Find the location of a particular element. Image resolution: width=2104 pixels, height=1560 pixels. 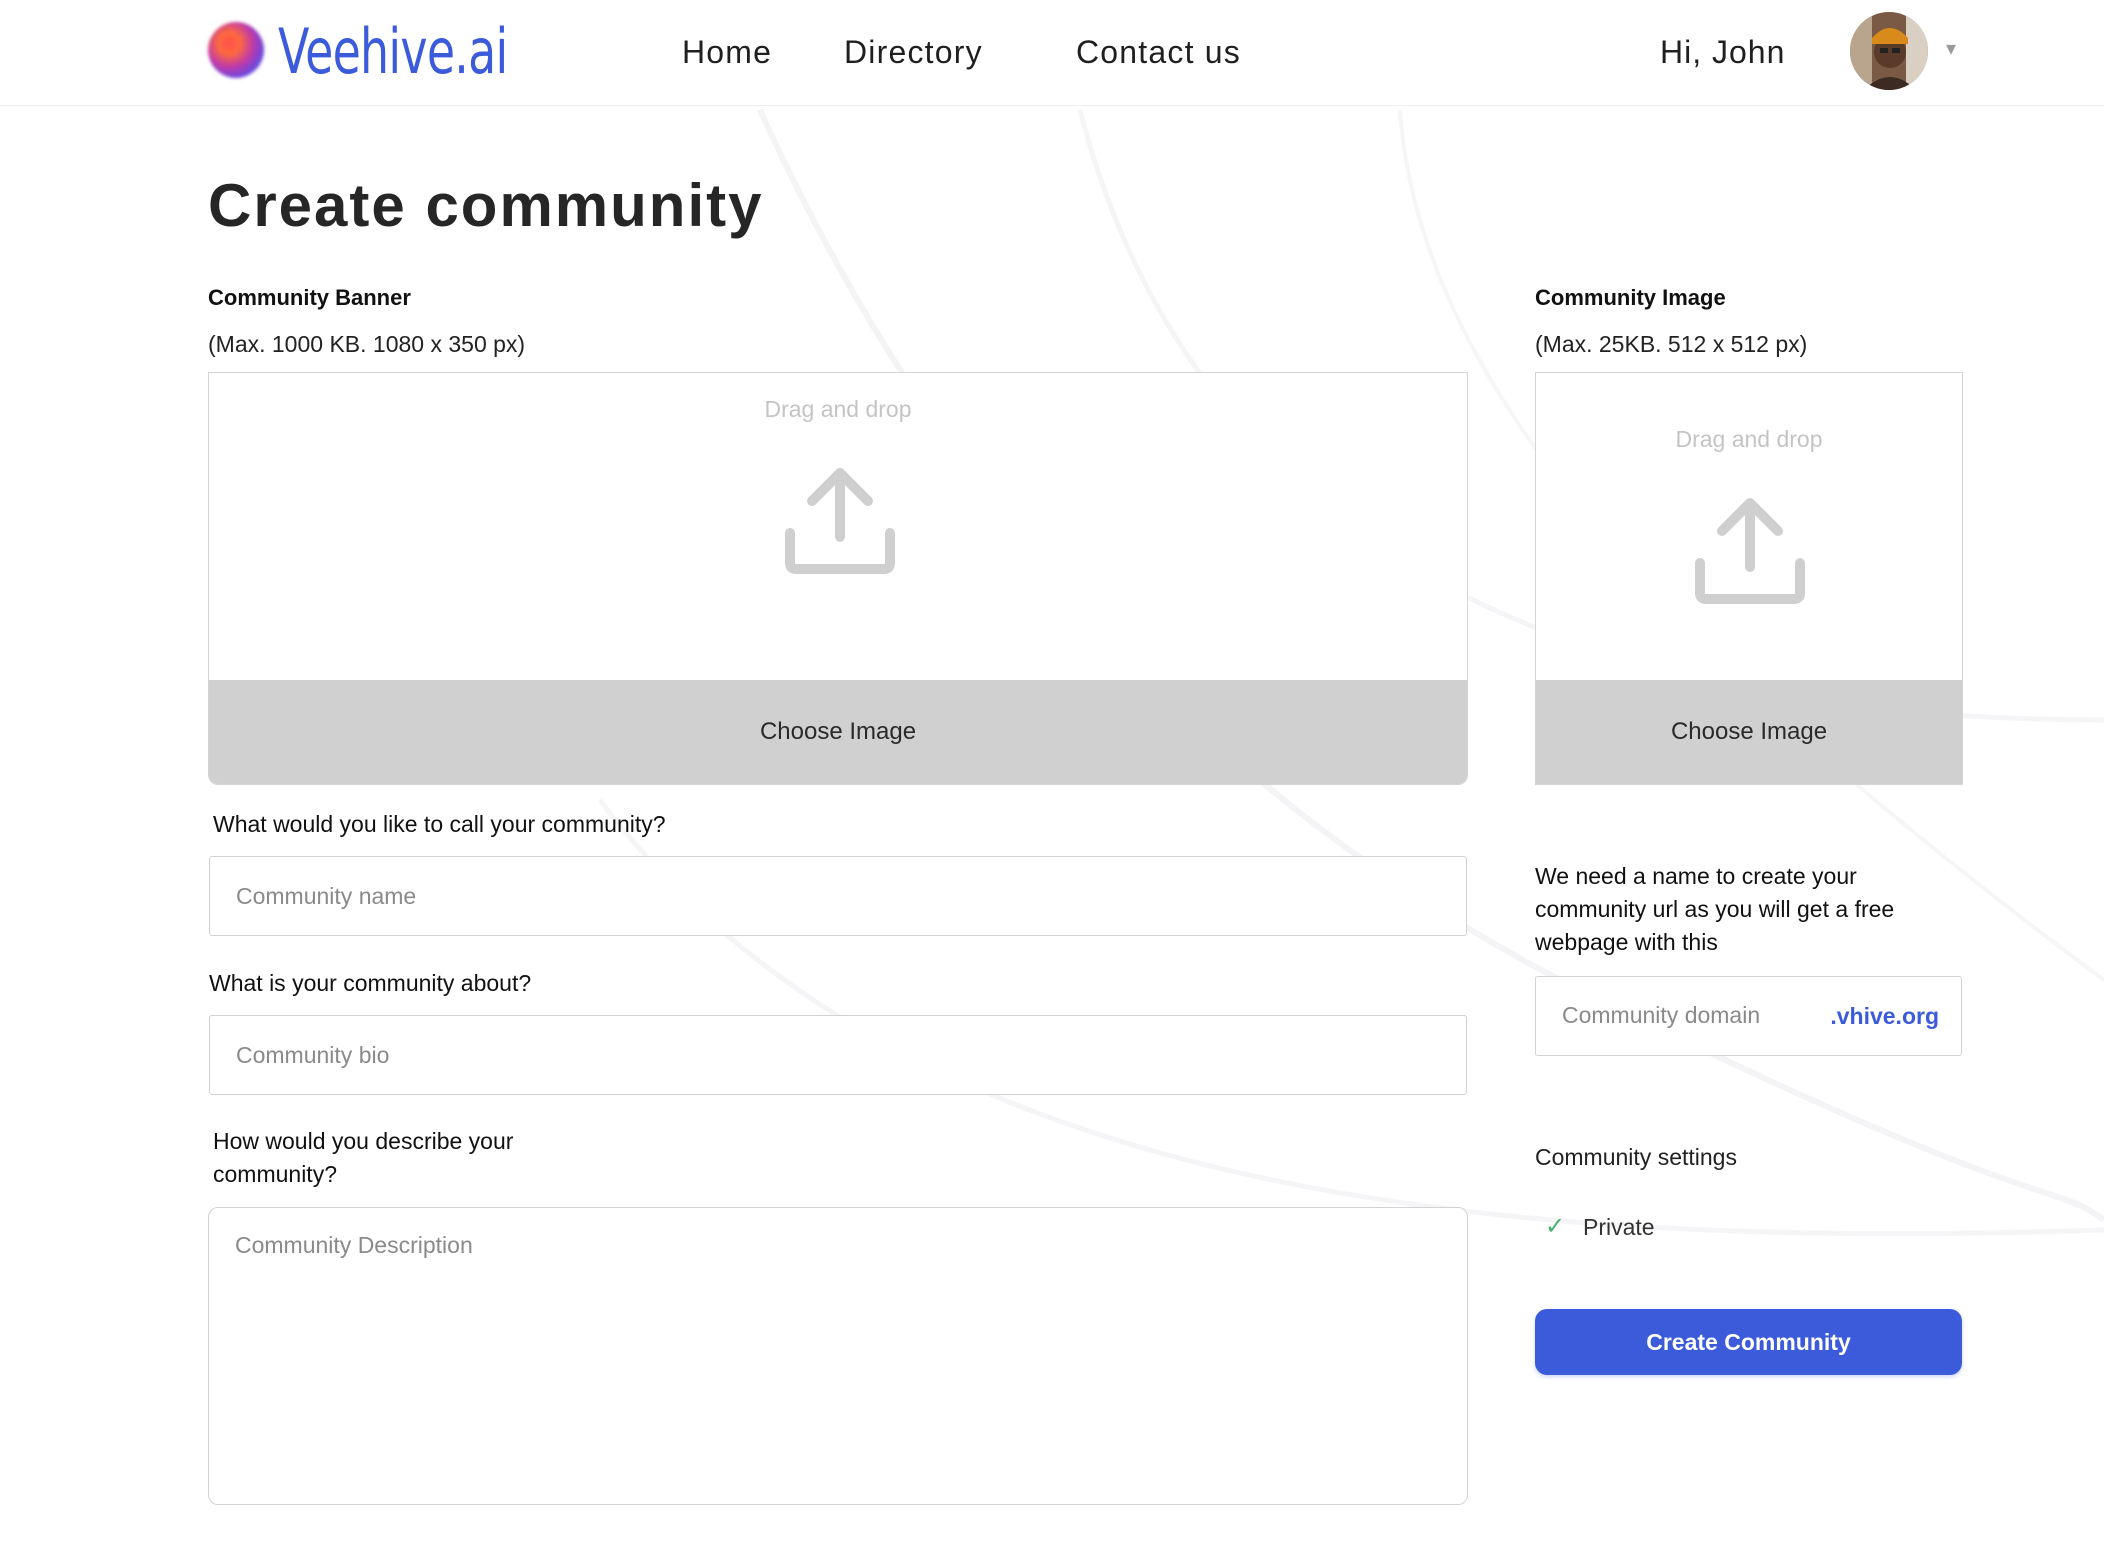

nav-contact-link: Contact us is located at coordinates (1158, 52).